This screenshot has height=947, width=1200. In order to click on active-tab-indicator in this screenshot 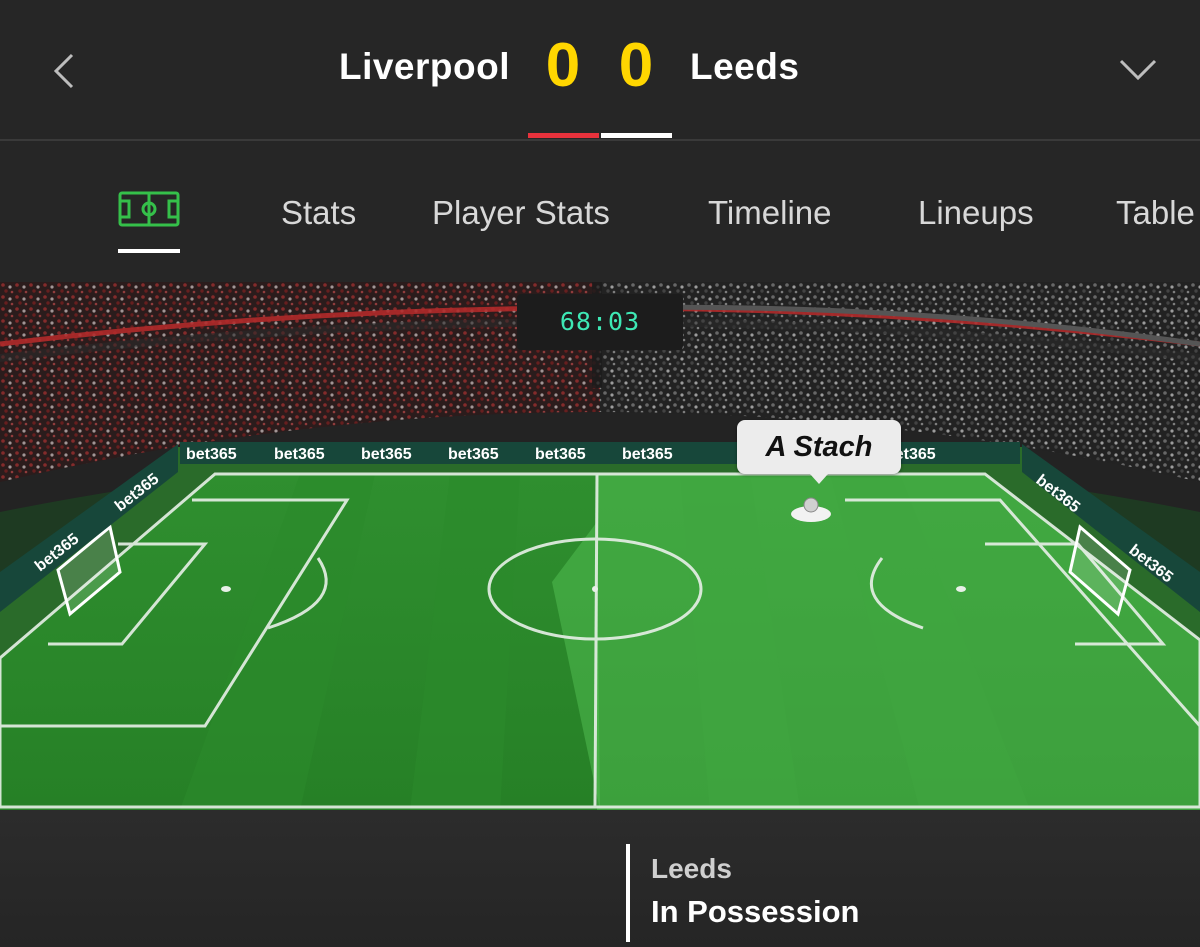, I will do `click(149, 251)`.